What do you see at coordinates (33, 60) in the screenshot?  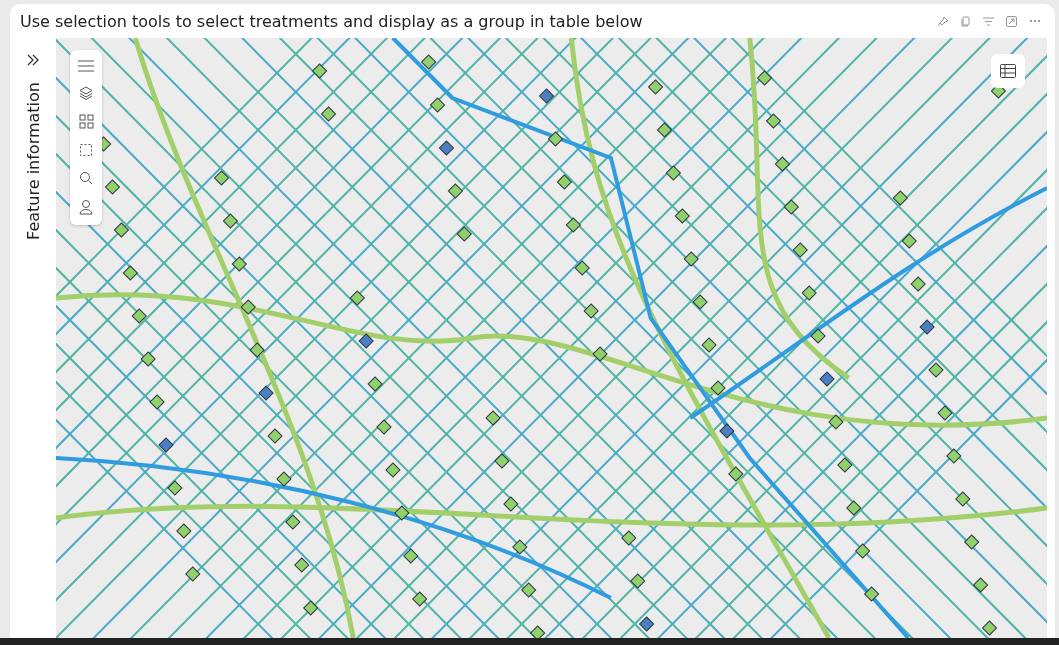 I see `expand-icon` at bounding box center [33, 60].